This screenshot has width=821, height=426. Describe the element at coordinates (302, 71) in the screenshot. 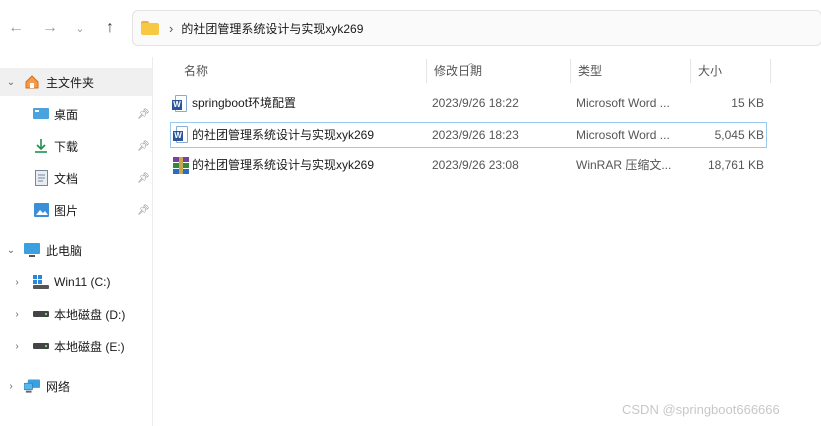

I see `column-header-name: 名称` at that location.